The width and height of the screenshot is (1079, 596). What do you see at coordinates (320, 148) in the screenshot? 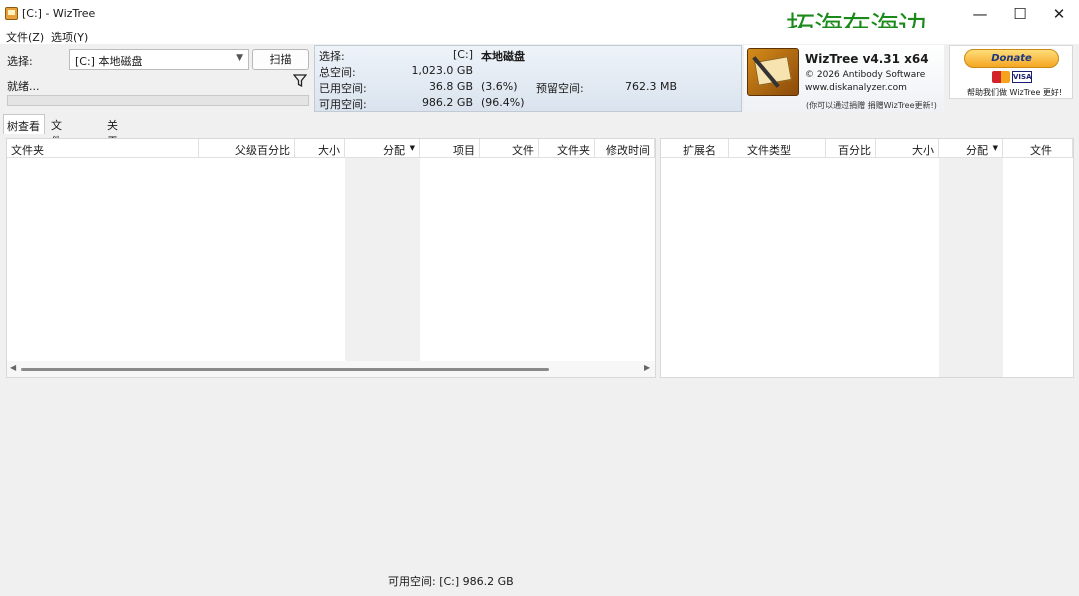
I see `col-size: 大小` at bounding box center [320, 148].